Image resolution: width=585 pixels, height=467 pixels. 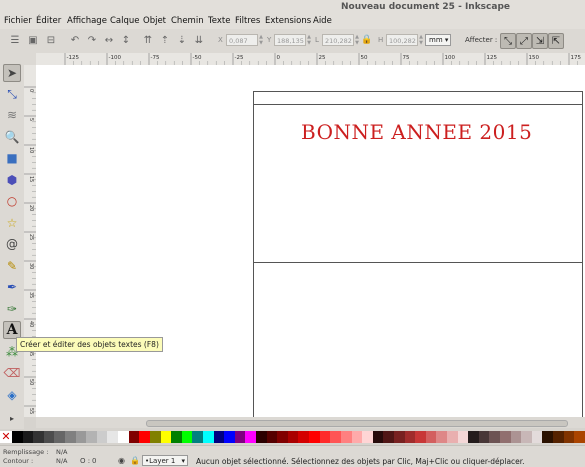 I want to click on tweak-tool-icon: ≋, so click(x=12, y=115).